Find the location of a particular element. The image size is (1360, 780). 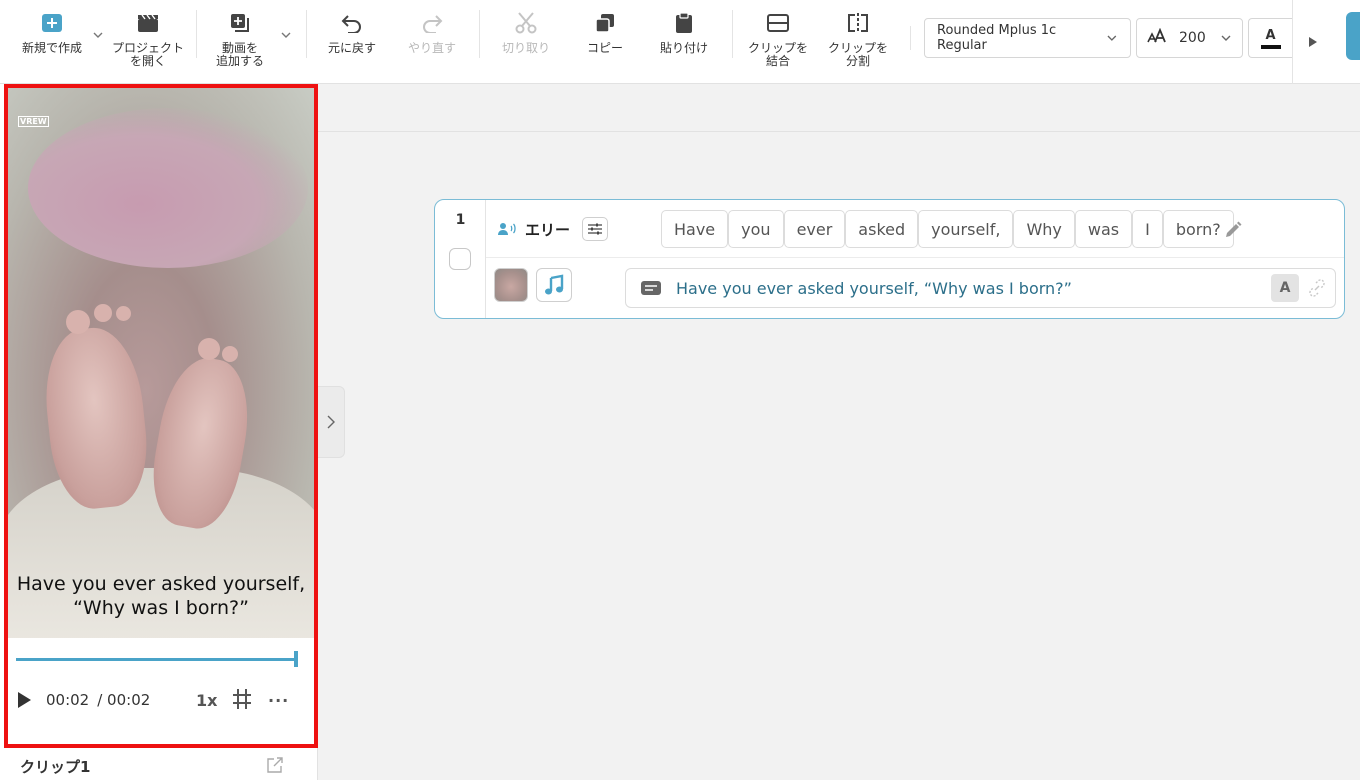

split-label-2: 分割 is located at coordinates (858, 61).